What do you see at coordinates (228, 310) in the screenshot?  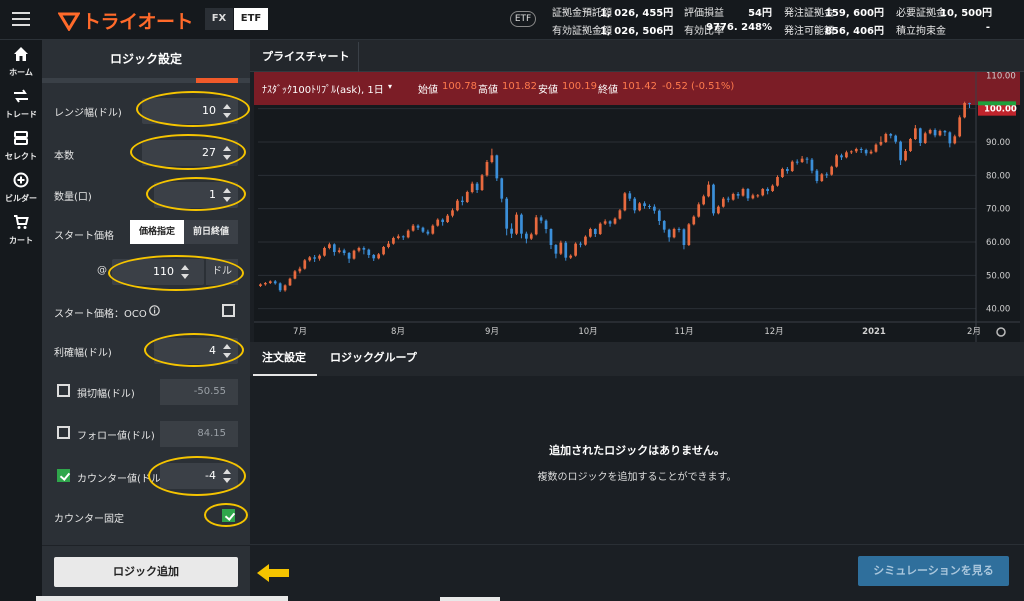 I see `oco-checkbox` at bounding box center [228, 310].